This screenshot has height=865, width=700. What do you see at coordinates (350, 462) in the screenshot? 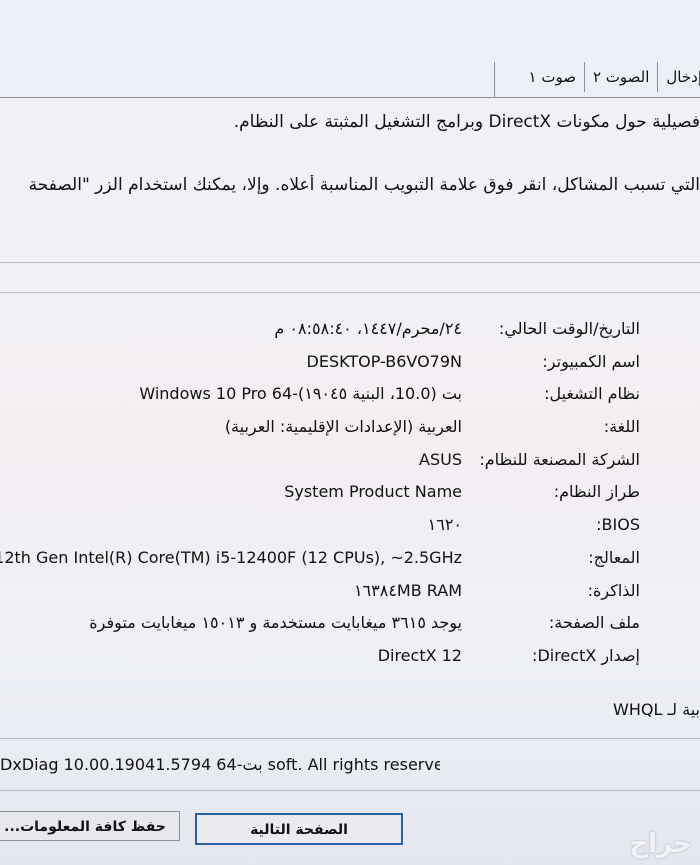
I see `info-row-manufacturer: الشركة المصنعة للنظام: ASUS` at bounding box center [350, 462].